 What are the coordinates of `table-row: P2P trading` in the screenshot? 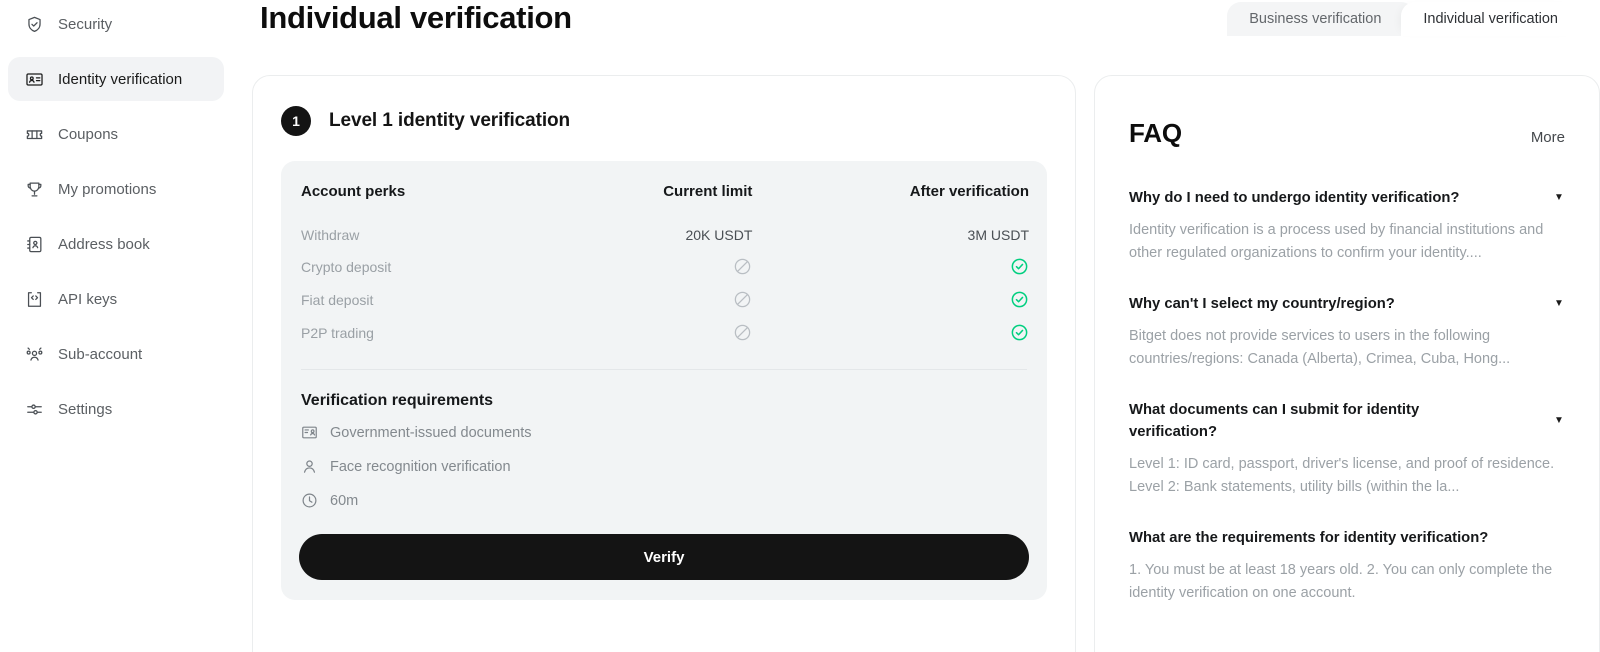 It's located at (664, 332).